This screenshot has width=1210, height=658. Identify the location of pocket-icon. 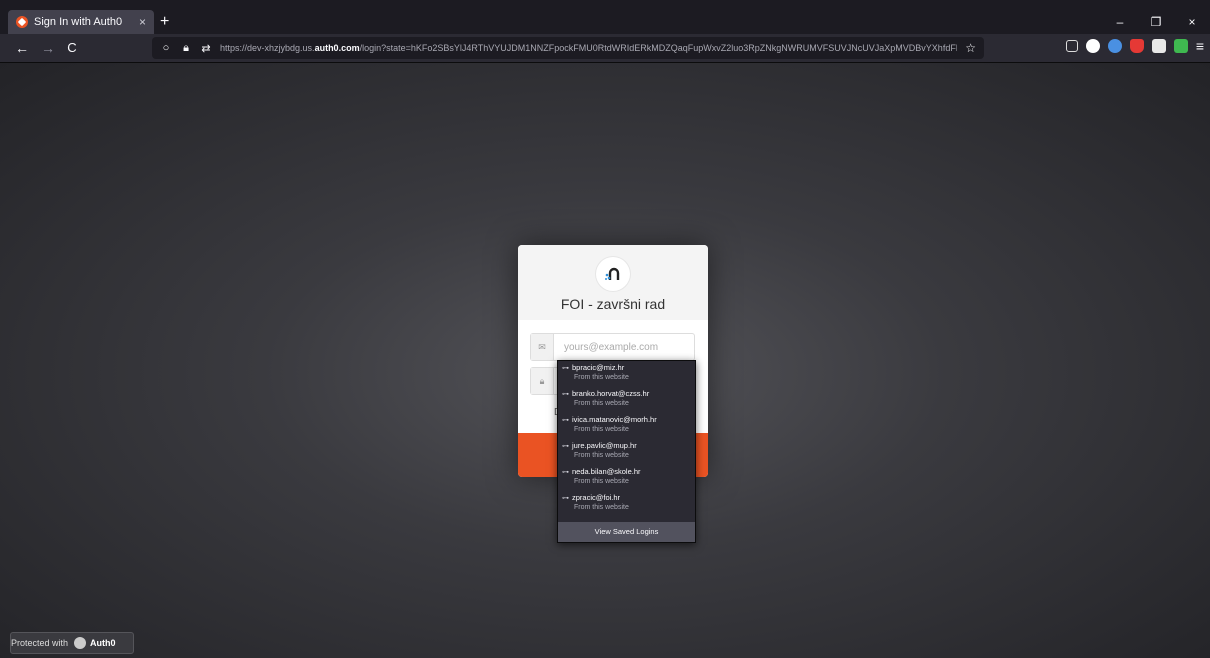
(1071, 46).